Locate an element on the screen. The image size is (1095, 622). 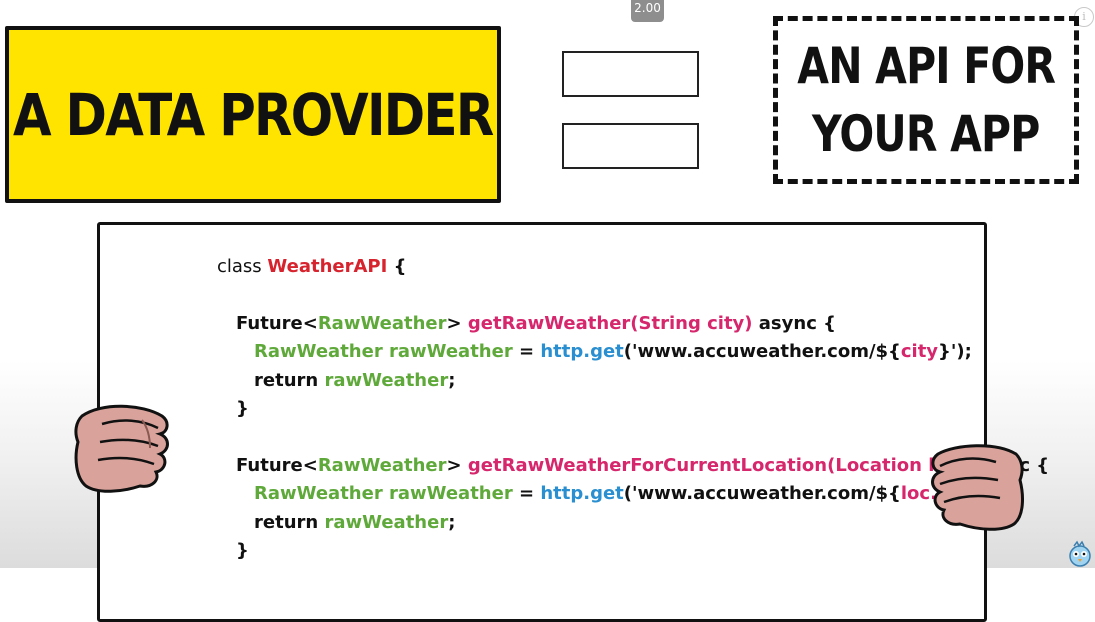
bird-mascot-icon is located at coordinates (1080, 553).